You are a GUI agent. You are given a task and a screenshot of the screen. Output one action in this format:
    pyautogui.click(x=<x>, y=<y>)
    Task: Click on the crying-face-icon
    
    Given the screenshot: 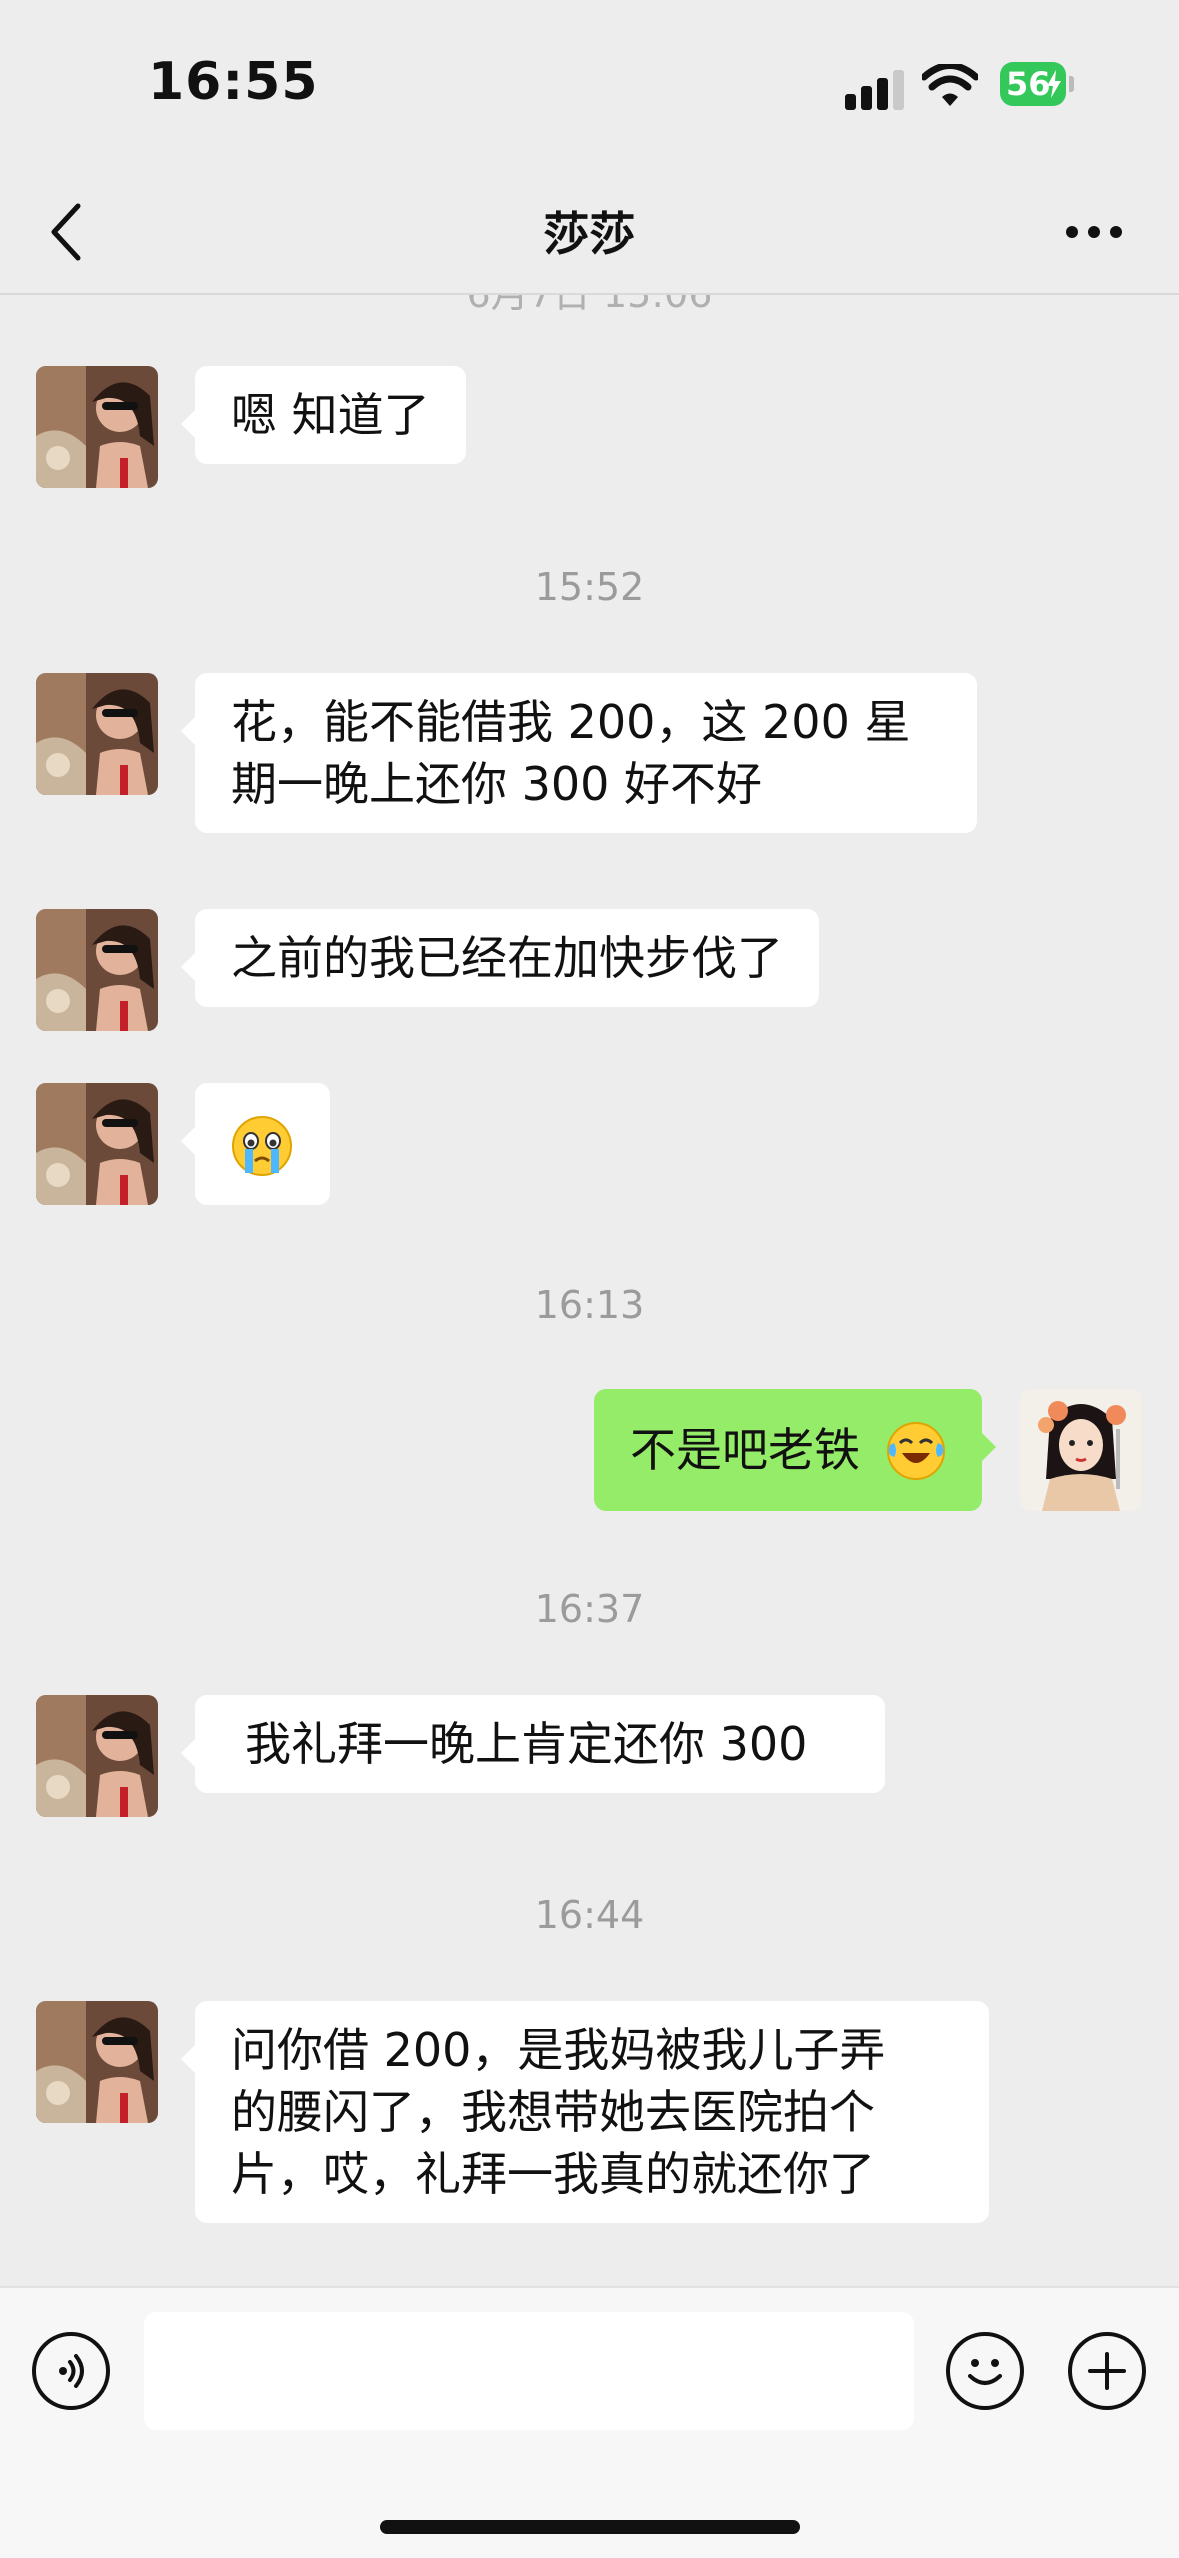 What is the action you would take?
    pyautogui.click(x=262, y=1146)
    